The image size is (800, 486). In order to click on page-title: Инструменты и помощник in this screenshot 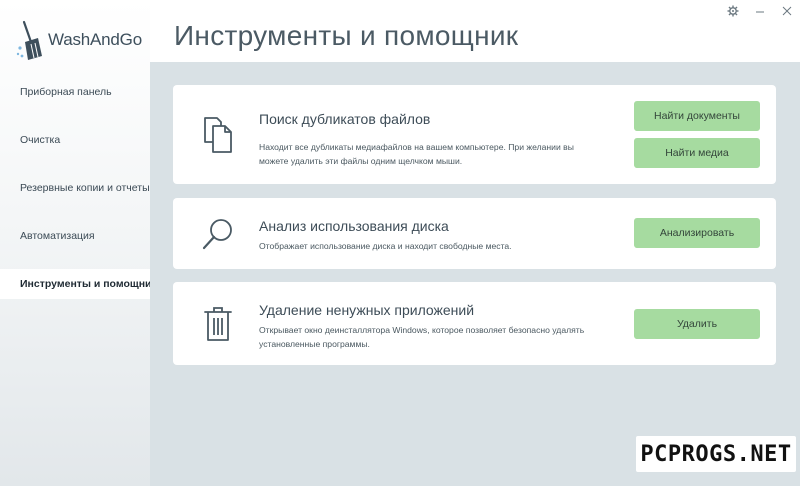, I will do `click(346, 35)`.